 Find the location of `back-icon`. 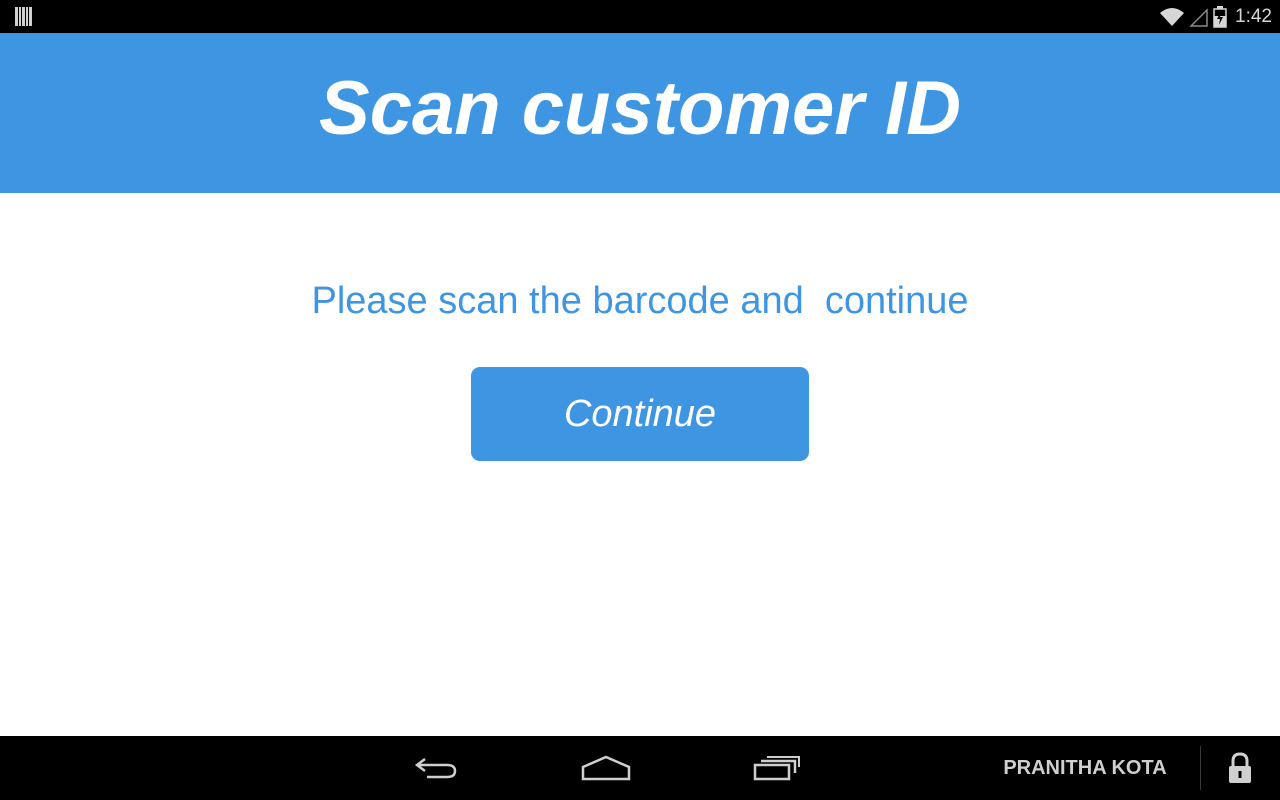

back-icon is located at coordinates (435, 768).